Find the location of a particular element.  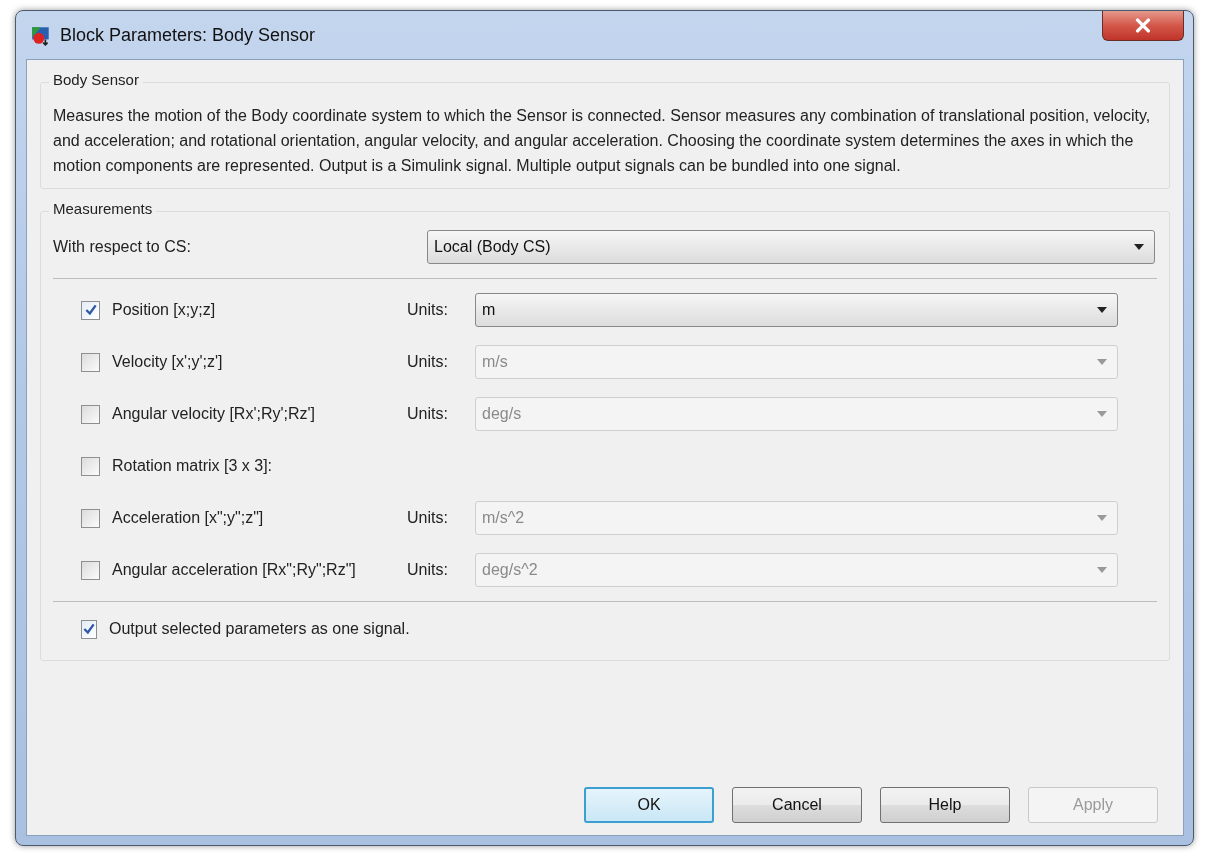

close-icon is located at coordinates (1143, 25).